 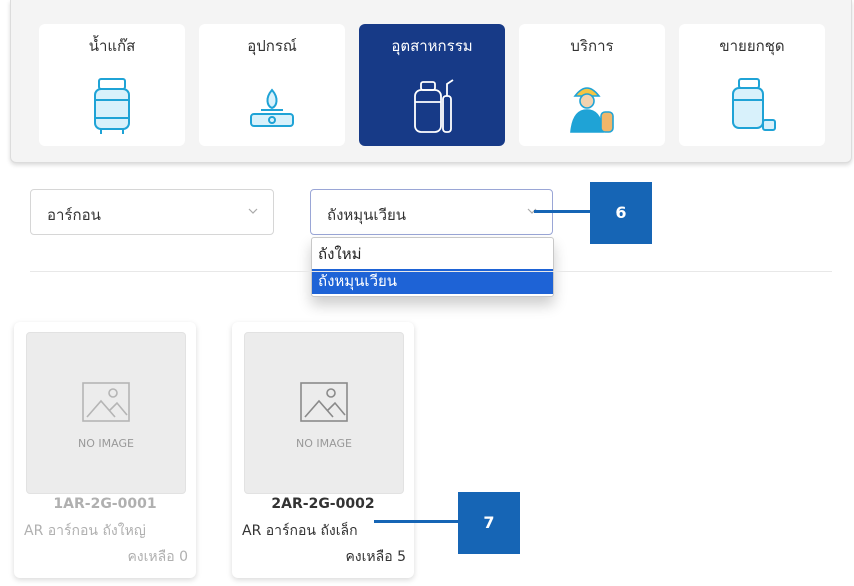 I want to click on category-label: อุตสาหกรรม, so click(x=432, y=46).